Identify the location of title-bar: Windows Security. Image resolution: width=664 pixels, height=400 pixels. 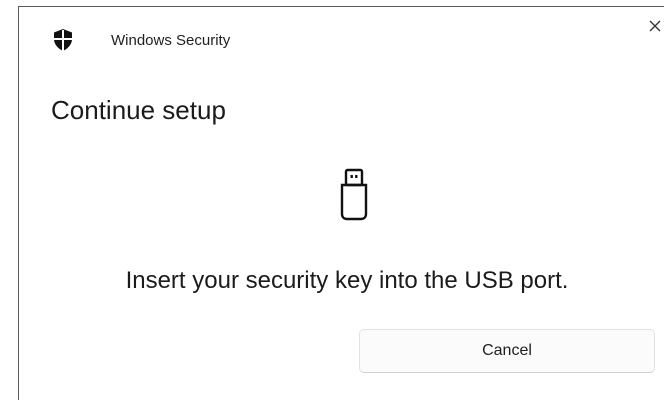
(341, 37).